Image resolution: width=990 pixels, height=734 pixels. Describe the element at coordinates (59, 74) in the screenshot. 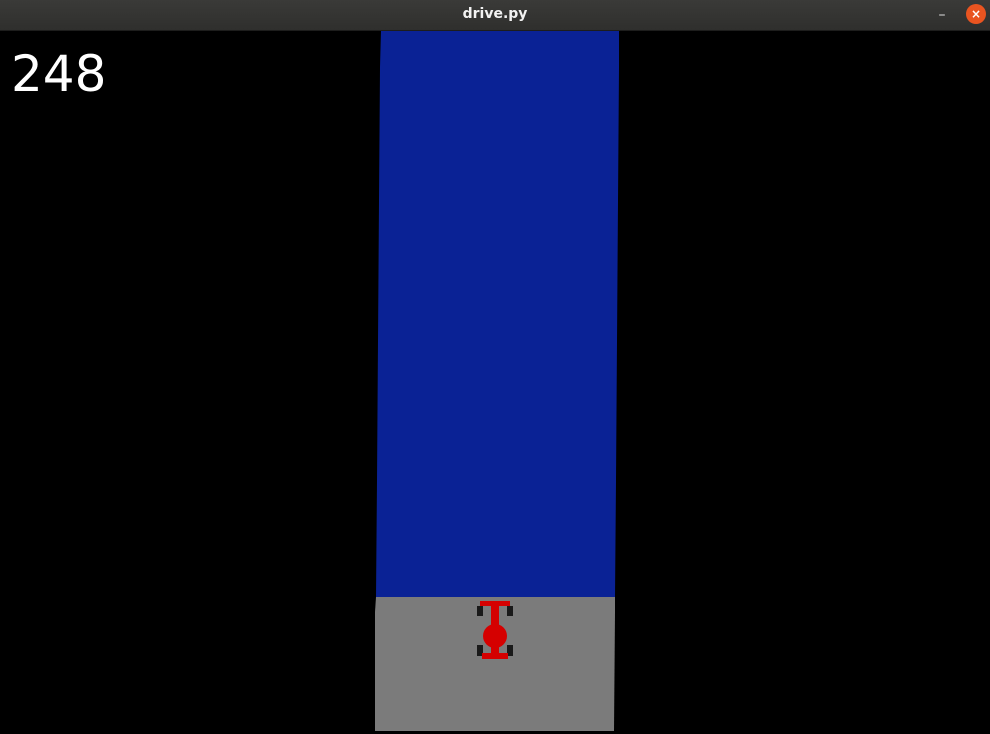

I see `score-counter: 248` at that location.